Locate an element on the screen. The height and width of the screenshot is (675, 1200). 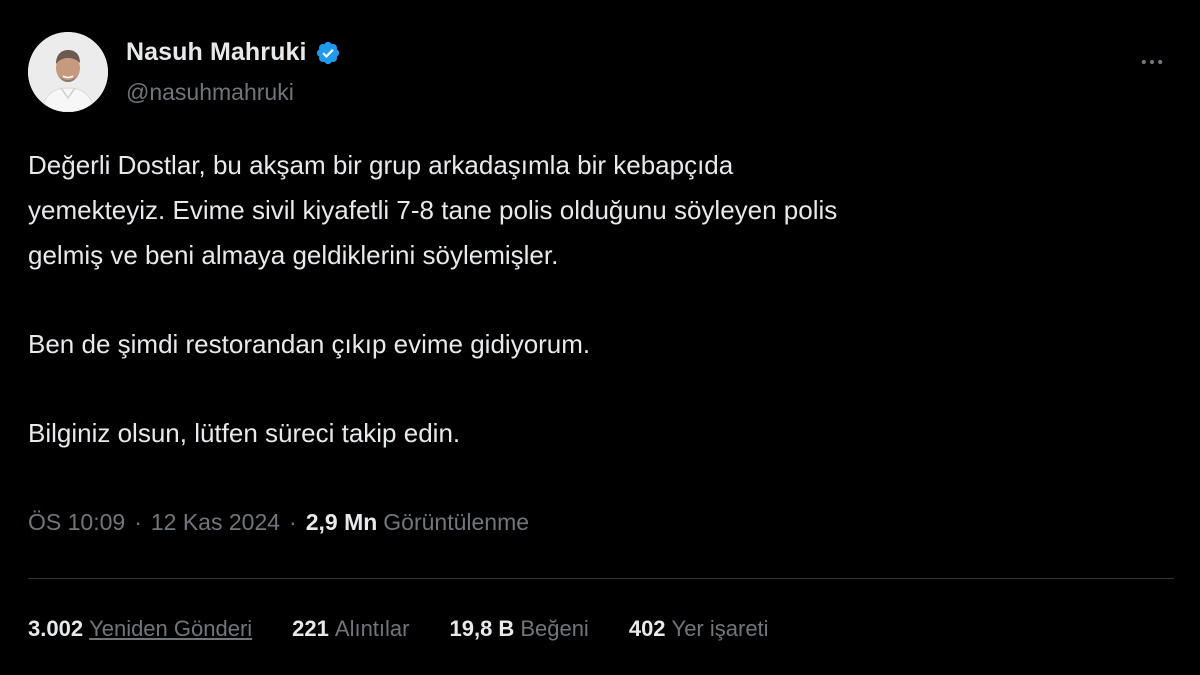
bookmarks-stat: 402 Yer işareti is located at coordinates (699, 629).